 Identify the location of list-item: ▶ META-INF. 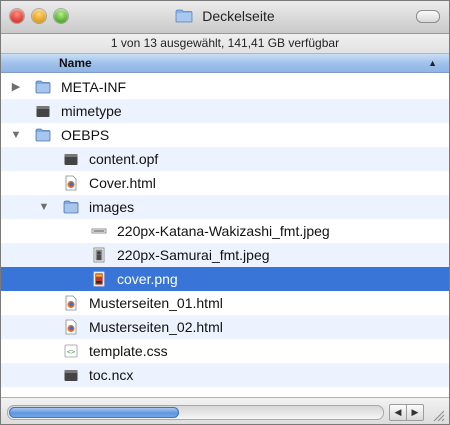
(225, 87).